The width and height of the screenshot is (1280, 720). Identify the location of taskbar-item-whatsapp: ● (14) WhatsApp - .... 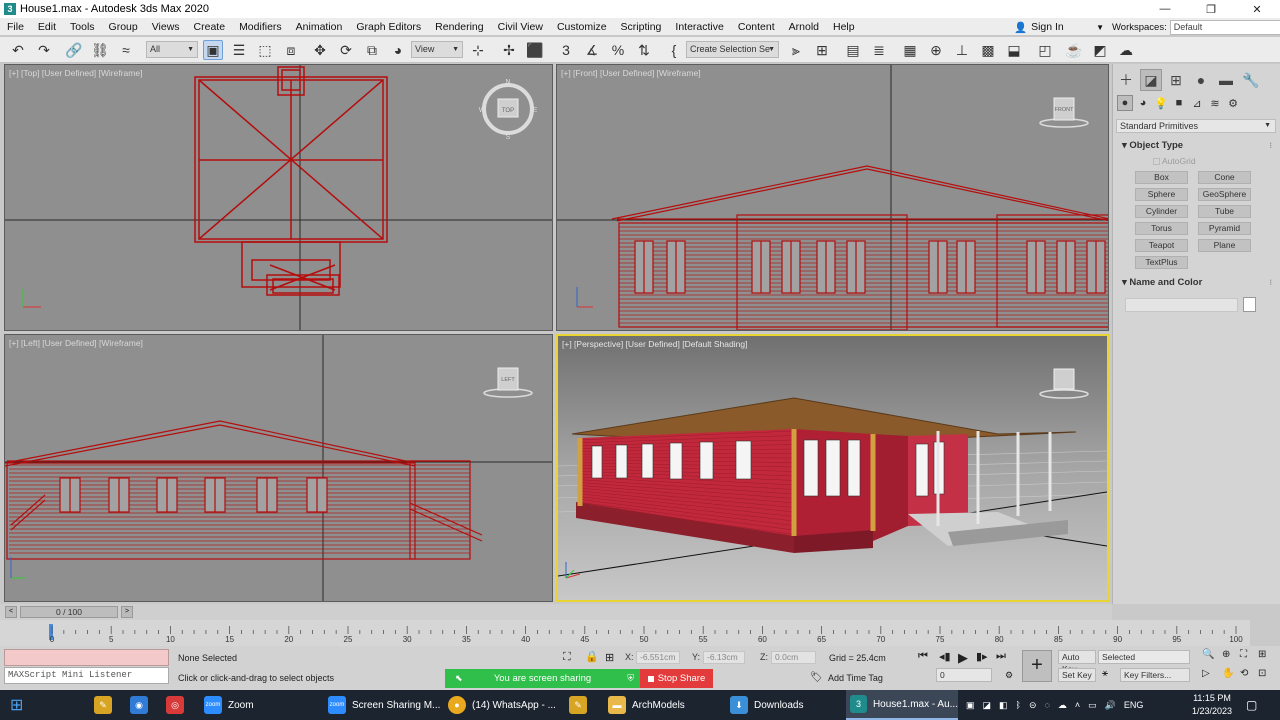
(503, 705).